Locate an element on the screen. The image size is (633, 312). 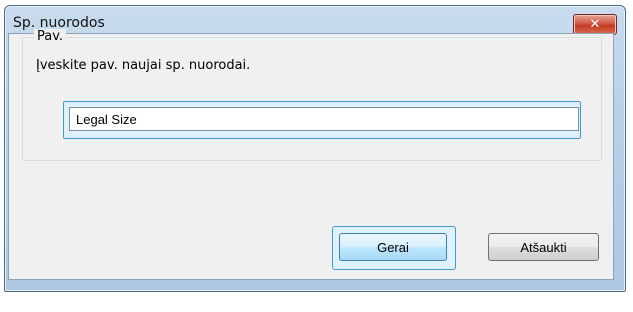
name-prompt: Įveskite pav. naujai sp. nuorodai. is located at coordinates (143, 65).